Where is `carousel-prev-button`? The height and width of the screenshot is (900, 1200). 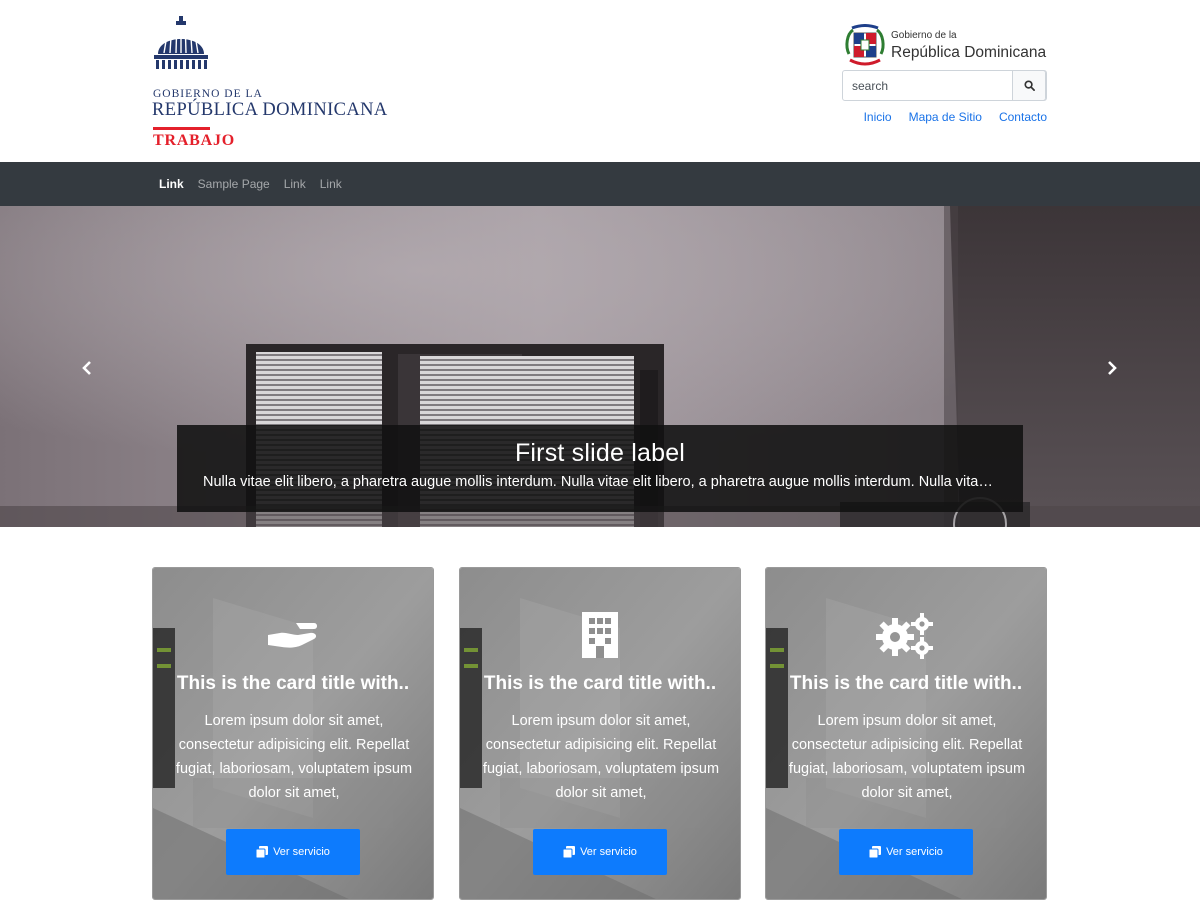 carousel-prev-button is located at coordinates (87, 368).